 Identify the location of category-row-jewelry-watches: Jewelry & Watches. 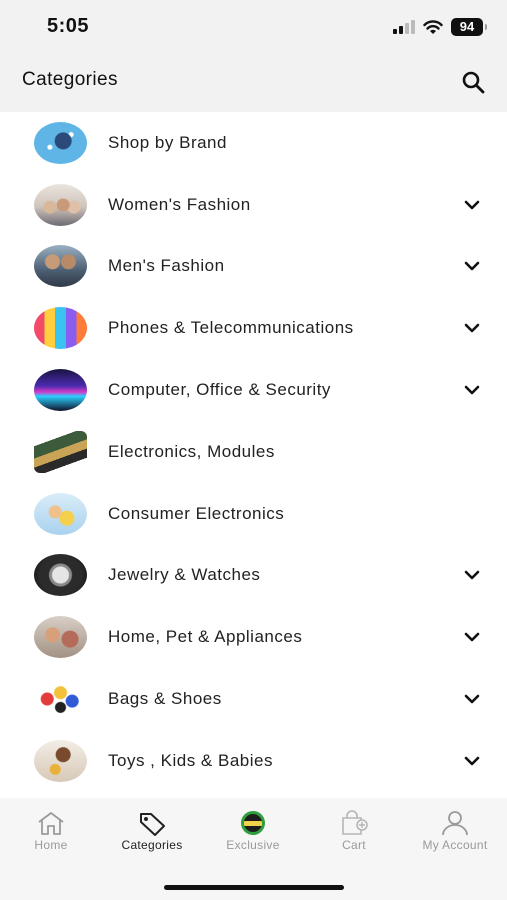
(253, 576).